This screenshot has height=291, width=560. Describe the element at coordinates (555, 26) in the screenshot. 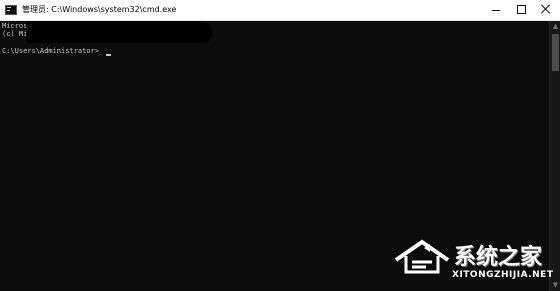

I see `scroll-up-icon: ▲` at that location.